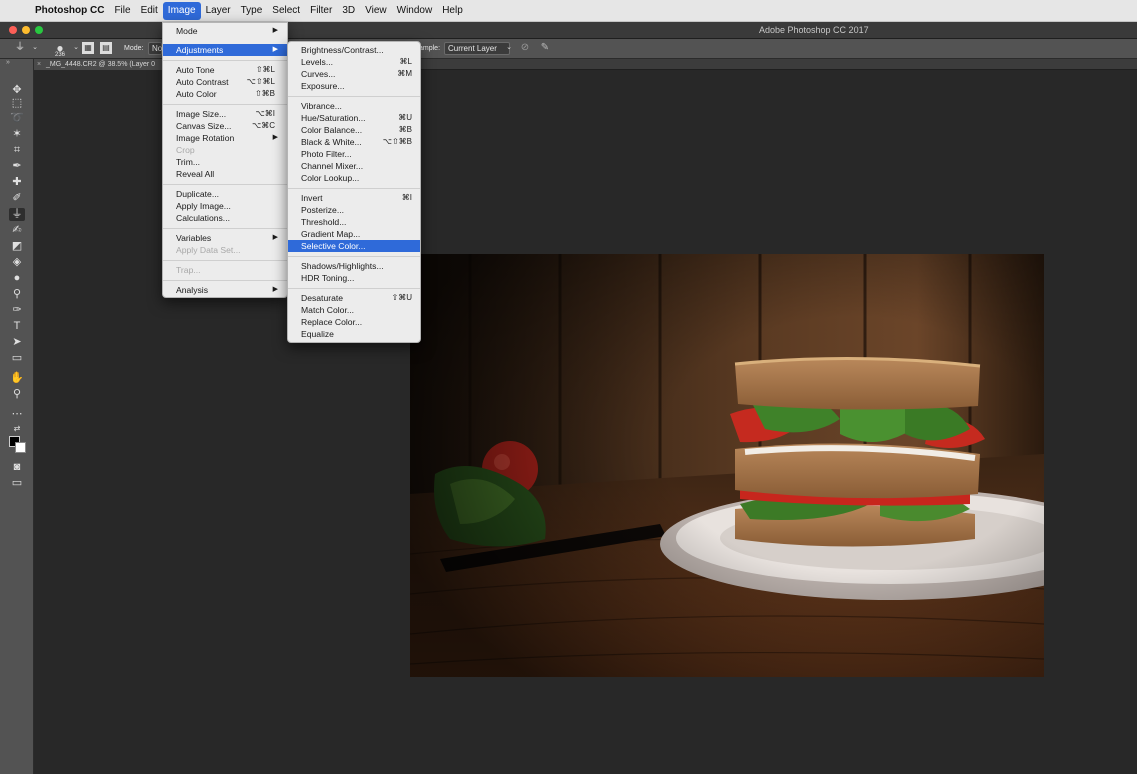  What do you see at coordinates (17, 182) in the screenshot?
I see `healing-brush-tool-icon: ✚` at bounding box center [17, 182].